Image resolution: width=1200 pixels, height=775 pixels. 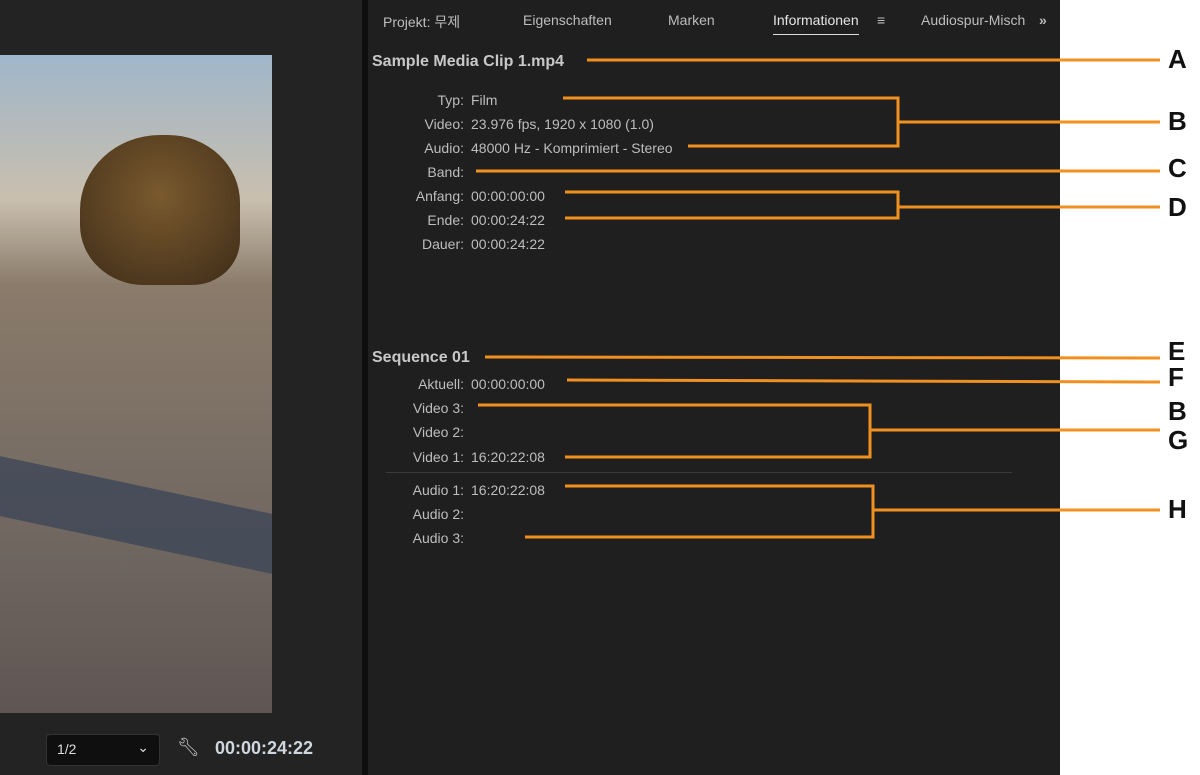 What do you see at coordinates (862, 205) in the screenshot?
I see `callout-line-d` at bounding box center [862, 205].